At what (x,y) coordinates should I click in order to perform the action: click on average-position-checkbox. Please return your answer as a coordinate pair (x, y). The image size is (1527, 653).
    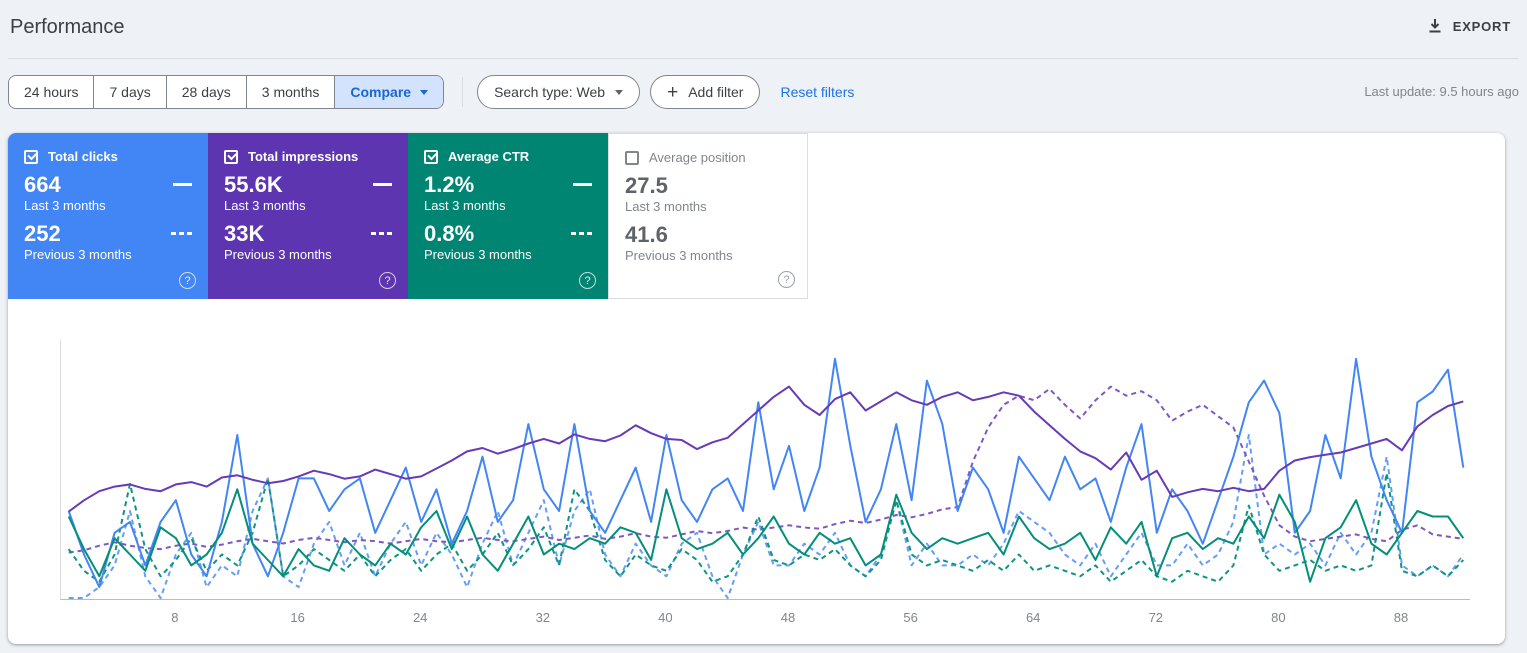
    Looking at the image, I should click on (632, 157).